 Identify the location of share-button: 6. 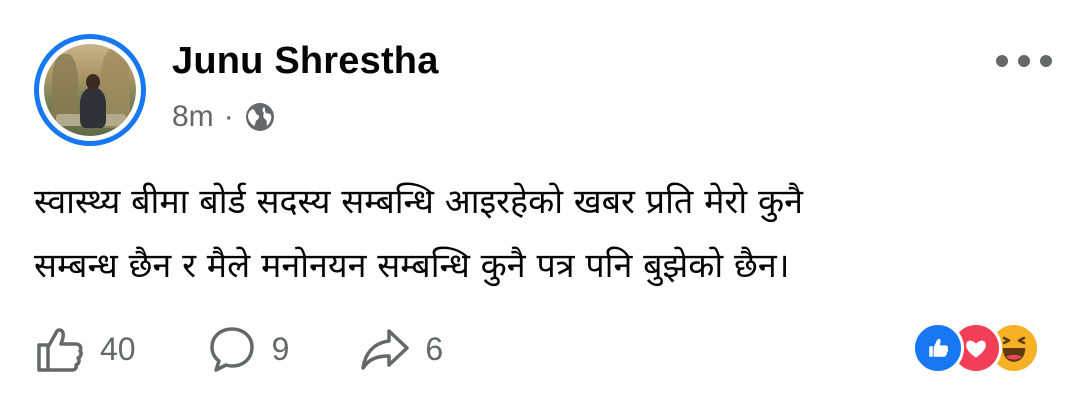
(401, 349).